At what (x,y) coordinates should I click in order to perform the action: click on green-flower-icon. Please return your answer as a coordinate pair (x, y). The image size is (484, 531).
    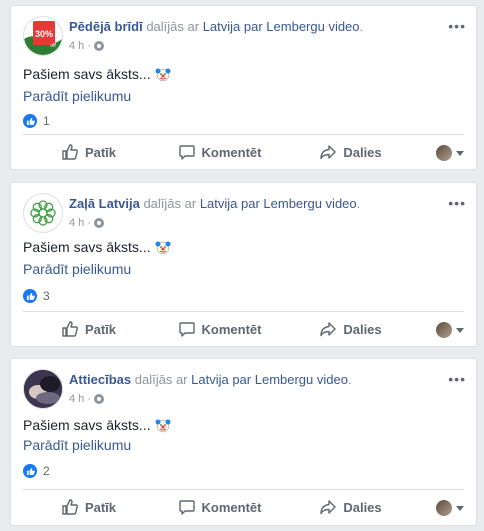
    Looking at the image, I should click on (43, 213).